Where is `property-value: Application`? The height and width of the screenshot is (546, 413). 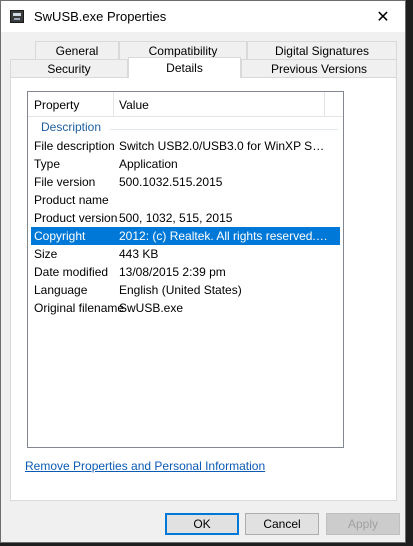
property-value: Application is located at coordinates (148, 164).